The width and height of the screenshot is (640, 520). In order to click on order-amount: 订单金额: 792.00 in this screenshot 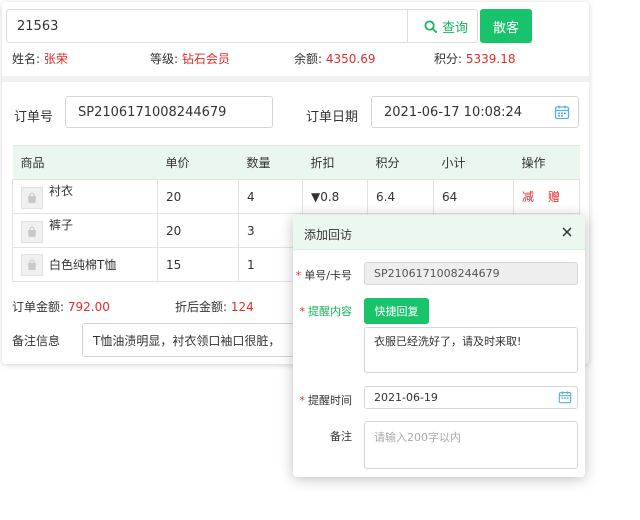, I will do `click(61, 306)`.